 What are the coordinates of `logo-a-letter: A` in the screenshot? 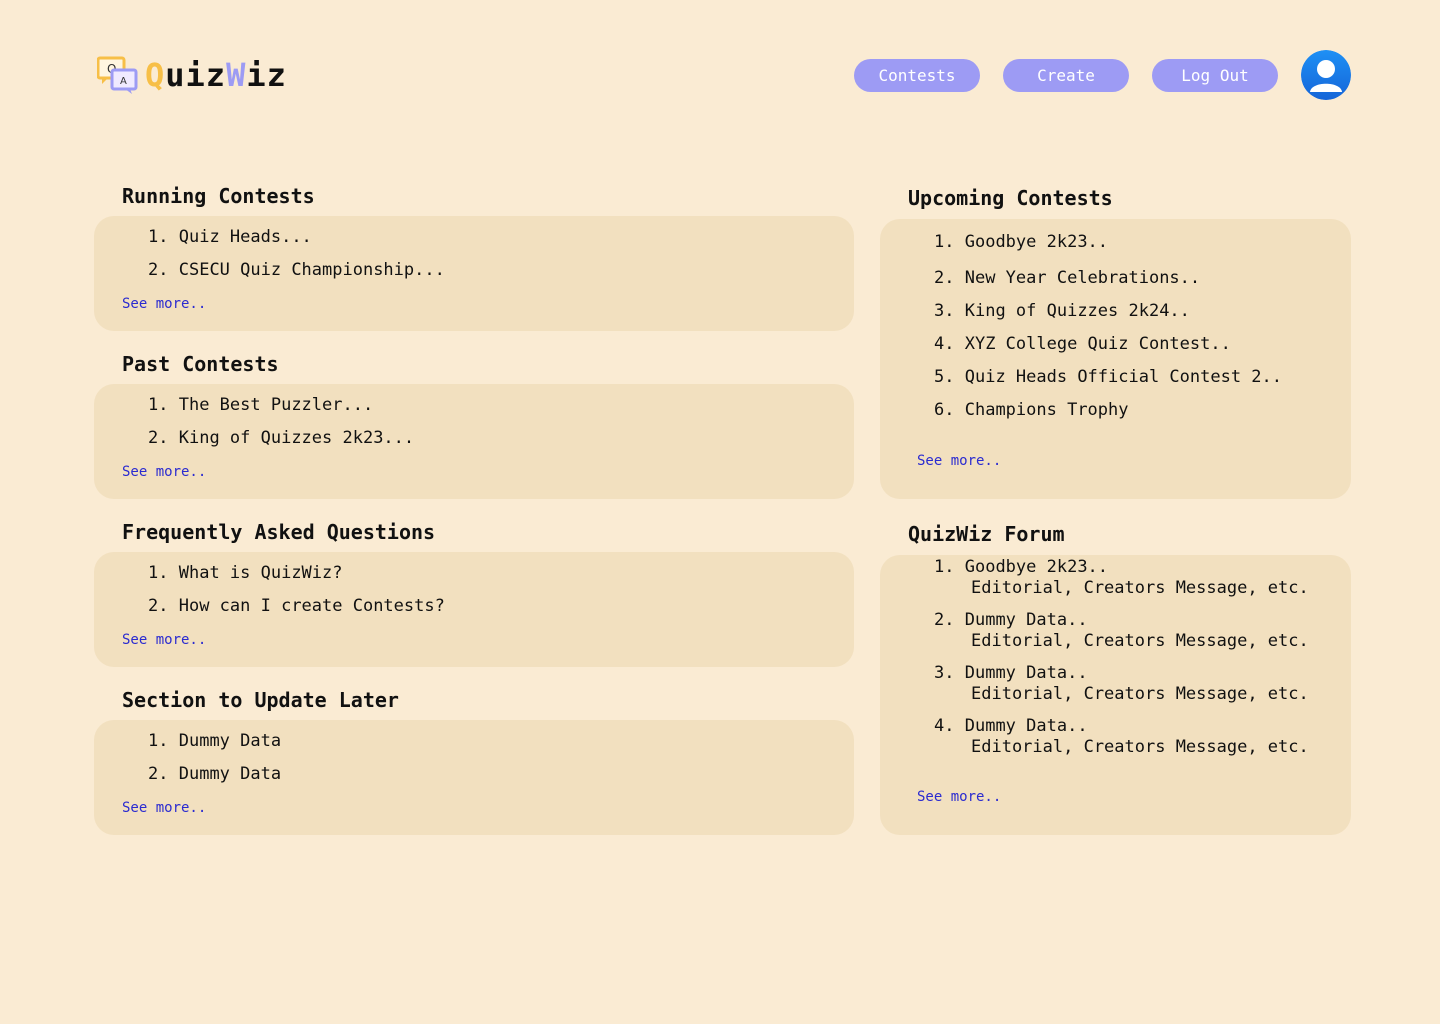 It's located at (123, 81).